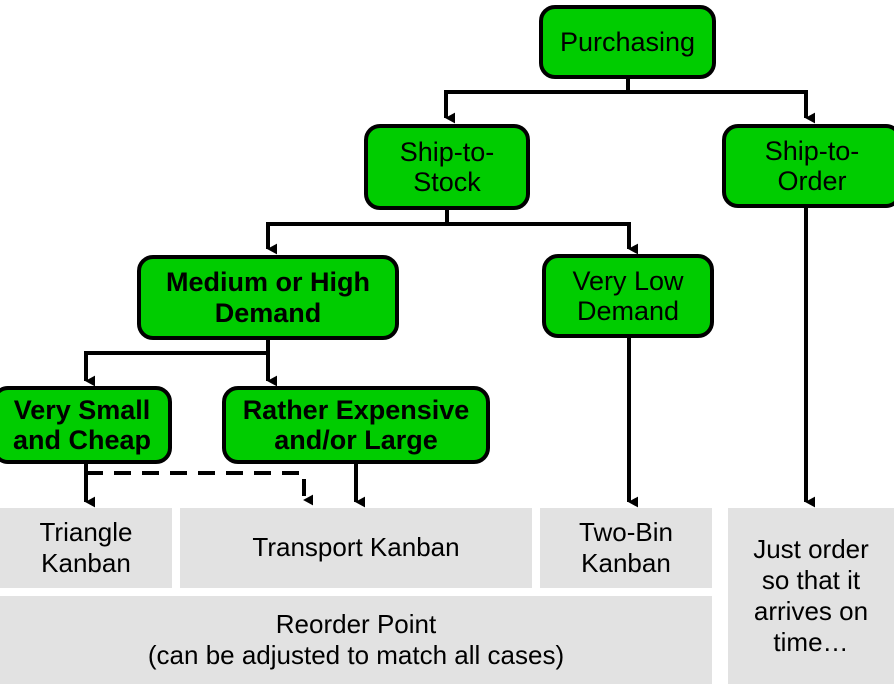 The height and width of the screenshot is (684, 894). I want to click on outcome-triangle-kanban: Triangle Kanban, so click(86, 548).